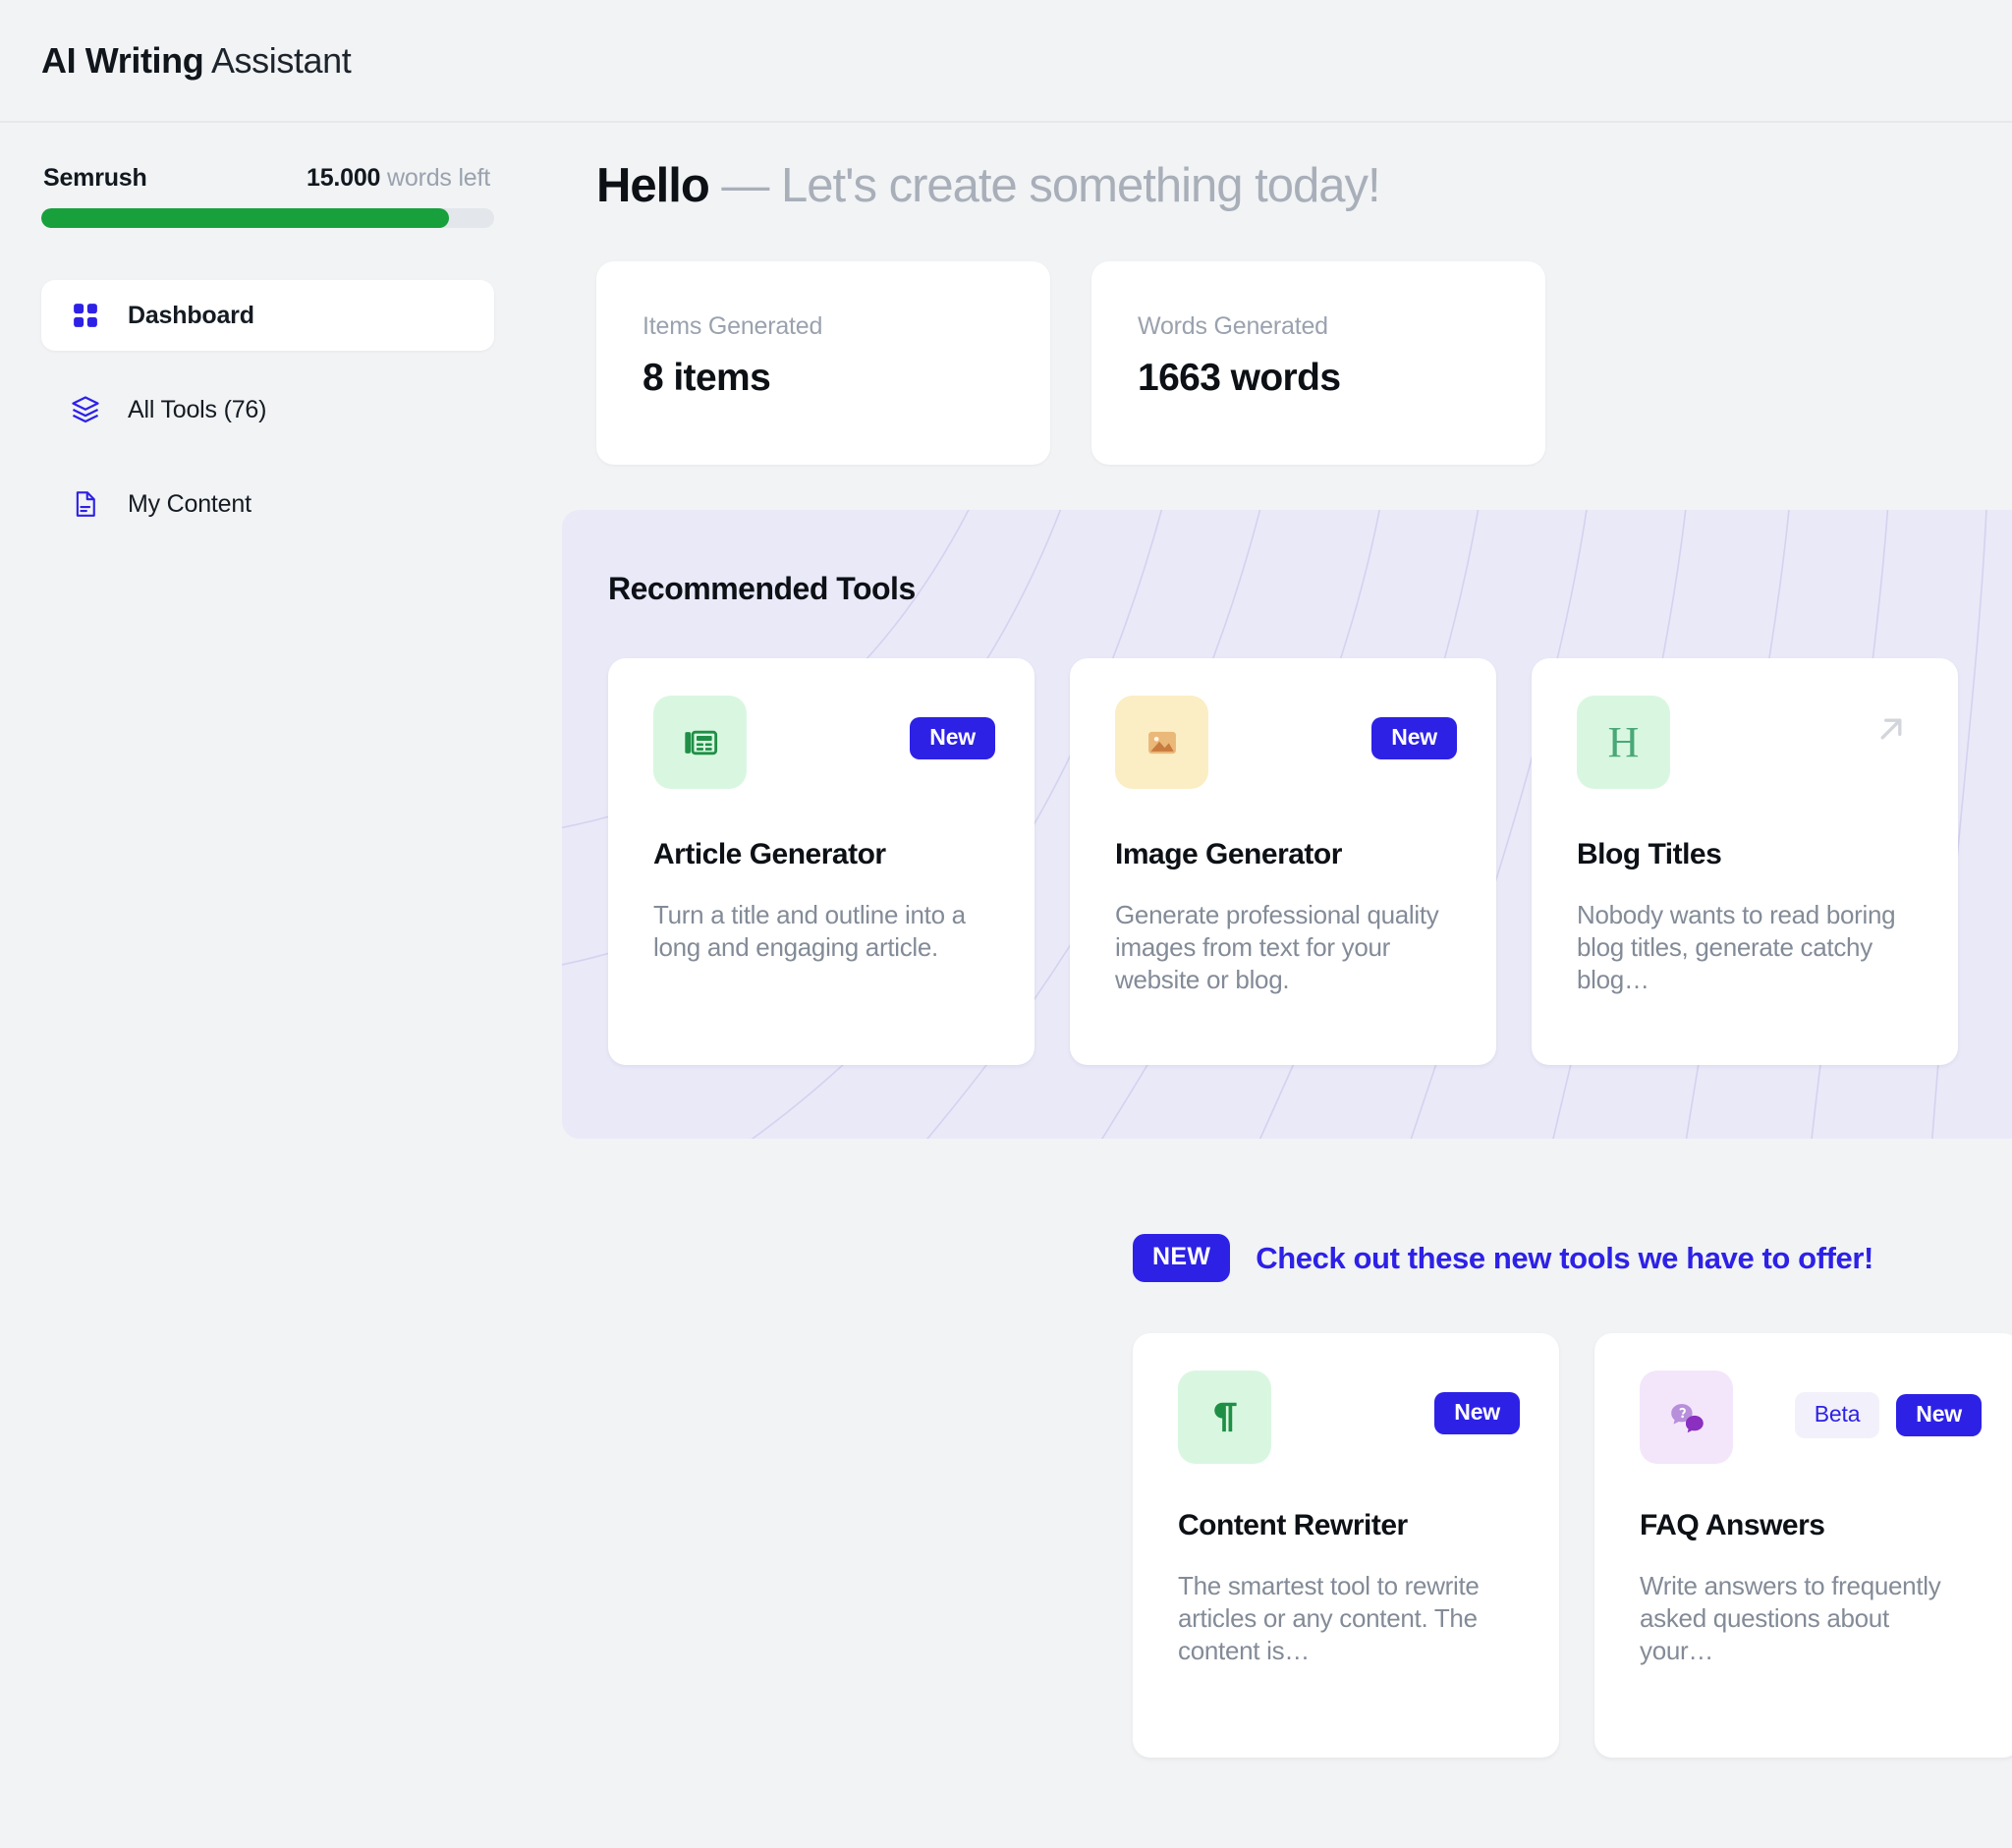  I want to click on quota-progress-bar, so click(267, 218).